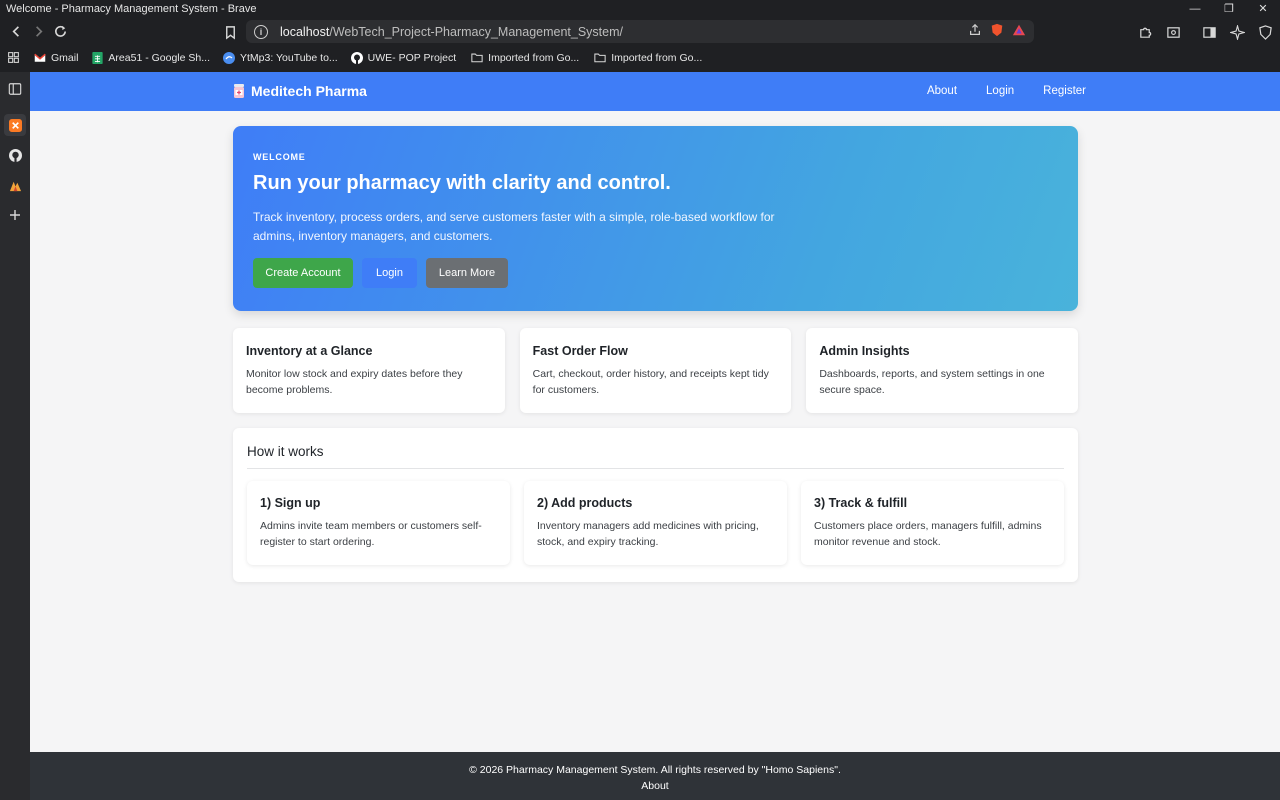  I want to click on forward-button, so click(38, 32).